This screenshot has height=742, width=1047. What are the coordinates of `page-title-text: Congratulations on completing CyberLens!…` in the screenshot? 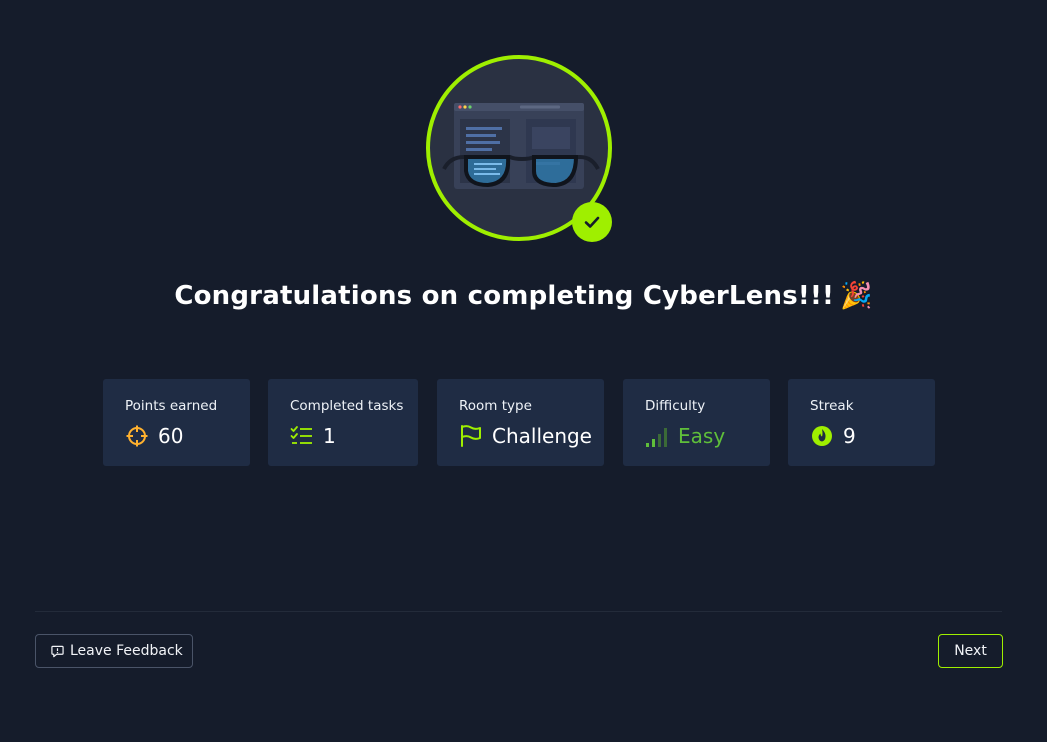 It's located at (504, 296).